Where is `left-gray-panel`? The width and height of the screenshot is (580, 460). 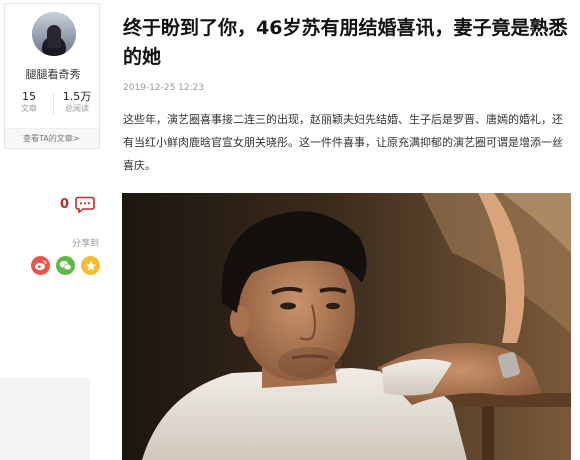
left-gray-panel is located at coordinates (45, 419).